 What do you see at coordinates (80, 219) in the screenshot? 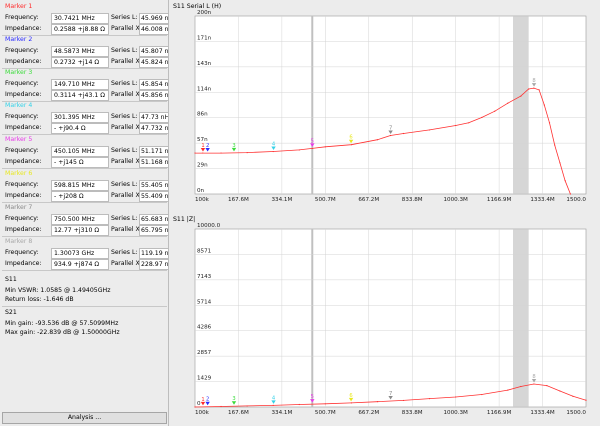
I see `frequency-value: 750.500 MHz` at bounding box center [80, 219].